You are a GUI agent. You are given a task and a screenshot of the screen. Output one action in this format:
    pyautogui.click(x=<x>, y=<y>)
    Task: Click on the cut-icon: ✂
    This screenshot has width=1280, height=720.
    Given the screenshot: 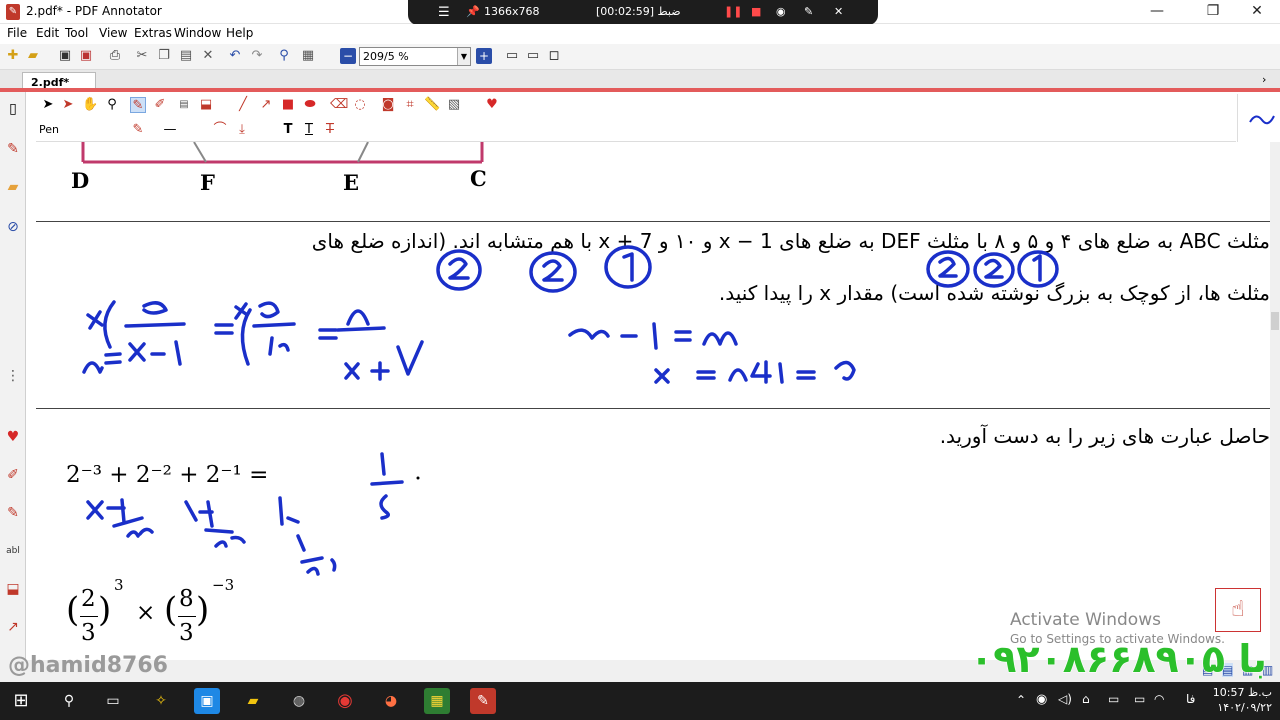 What is the action you would take?
    pyautogui.click(x=142, y=56)
    